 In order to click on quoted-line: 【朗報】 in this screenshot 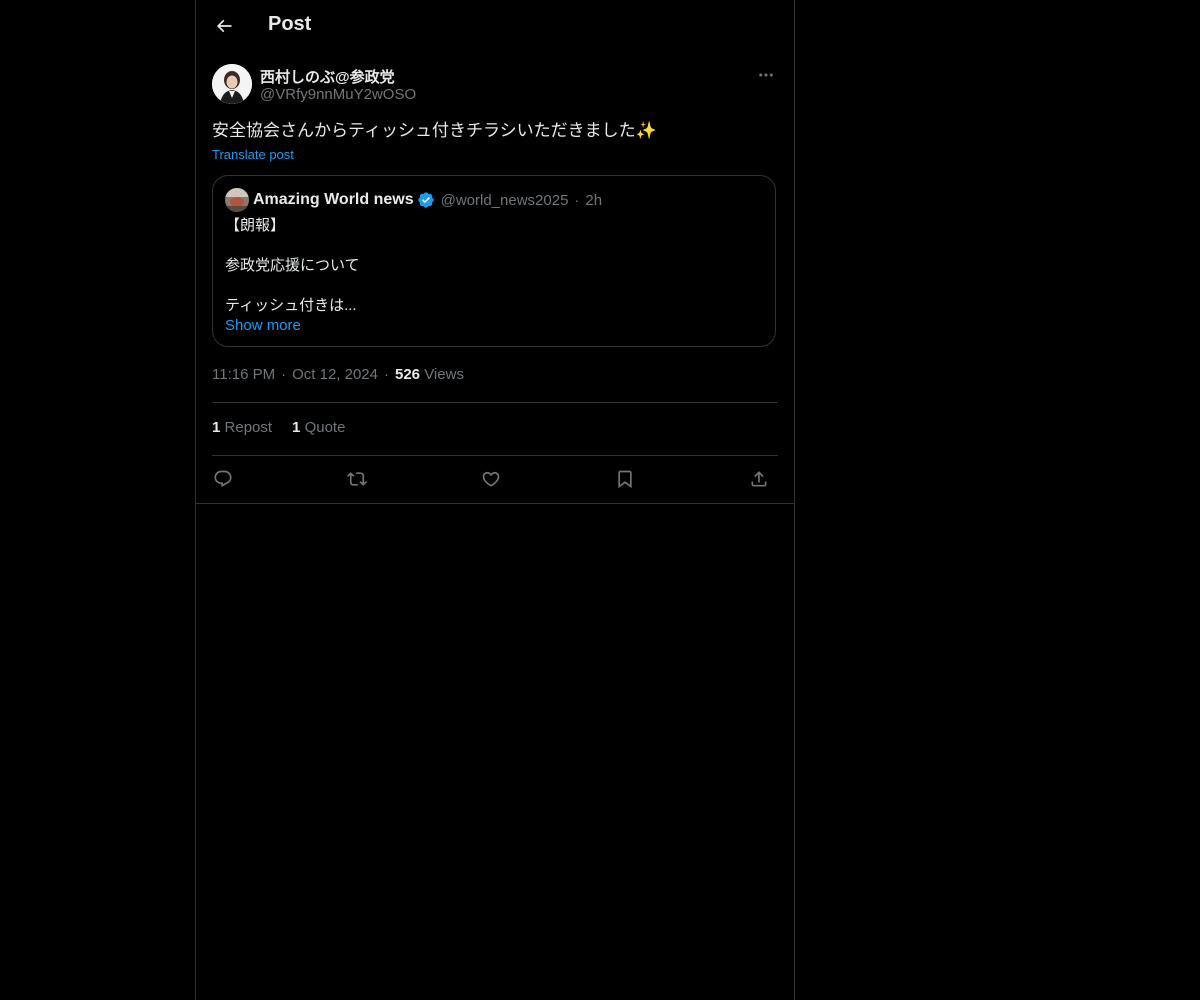, I will do `click(255, 225)`.